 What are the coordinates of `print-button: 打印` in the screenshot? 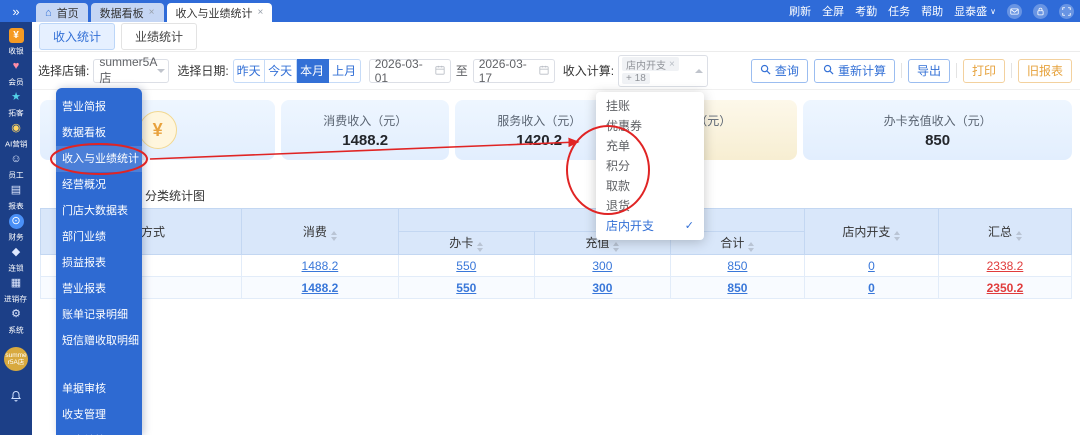 It's located at (983, 70).